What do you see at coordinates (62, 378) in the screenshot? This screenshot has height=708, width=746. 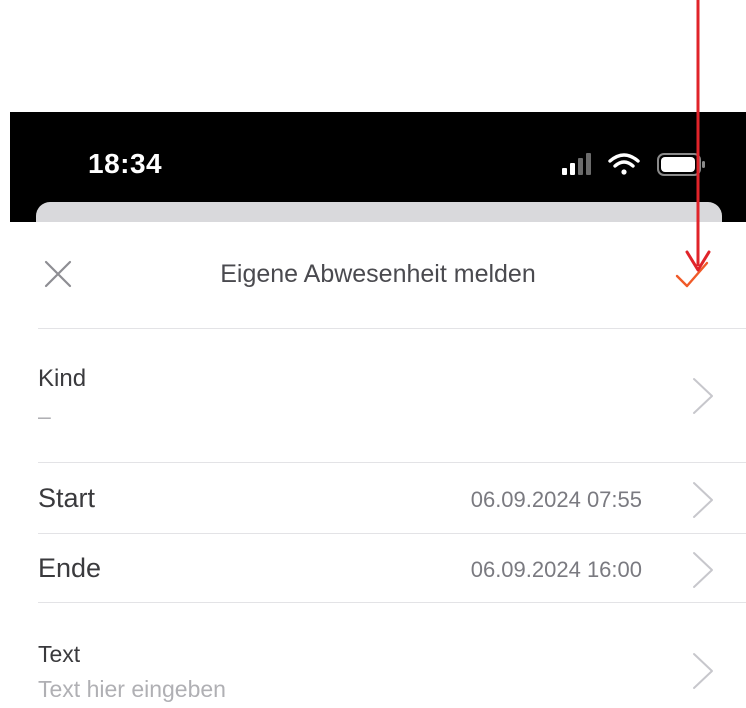 I see `kind-label: Kind` at bounding box center [62, 378].